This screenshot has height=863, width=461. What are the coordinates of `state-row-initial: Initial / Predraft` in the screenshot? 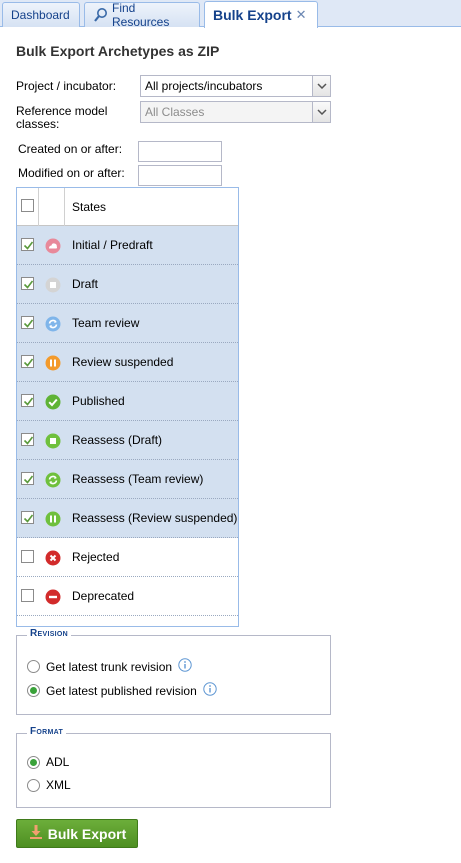 It's located at (127, 245).